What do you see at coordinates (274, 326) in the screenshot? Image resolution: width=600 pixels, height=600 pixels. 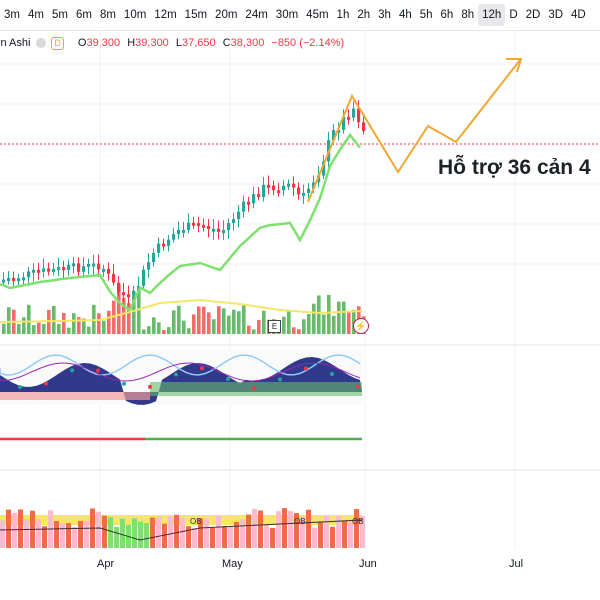 I see `earnings-badge: E` at bounding box center [274, 326].